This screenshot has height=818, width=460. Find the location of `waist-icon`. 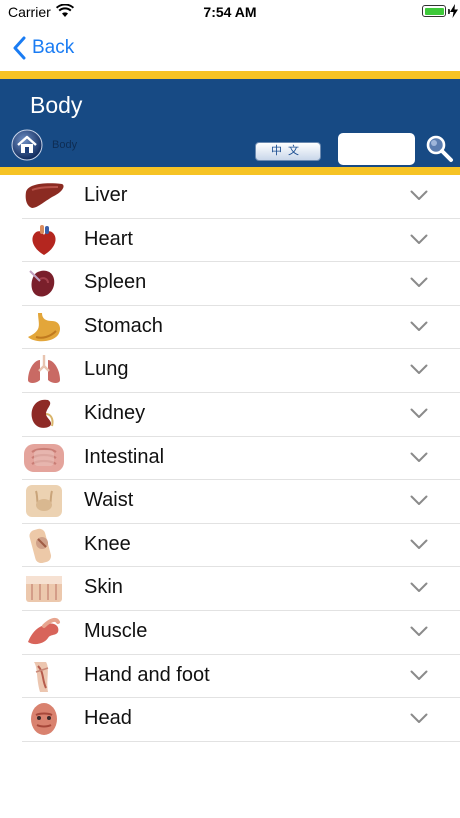

waist-icon is located at coordinates (44, 501).